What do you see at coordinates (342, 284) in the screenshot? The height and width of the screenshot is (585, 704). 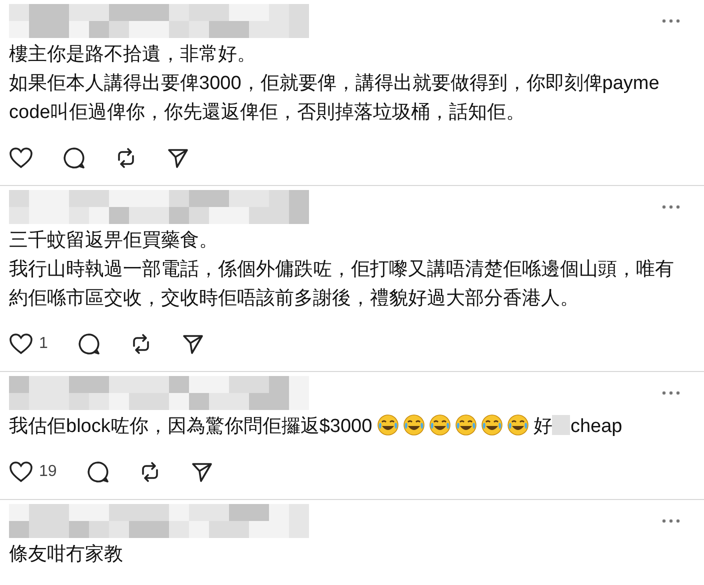 I see `comment-text: 我行山時執過一部電話，係個外傭跌咗，佢打嚟又講唔清楚佢喺邊個山頭，唯有約佢喺市區交收，交收時佢唔該前多謝後，禮貌好過大部分香港人。` at bounding box center [342, 284].